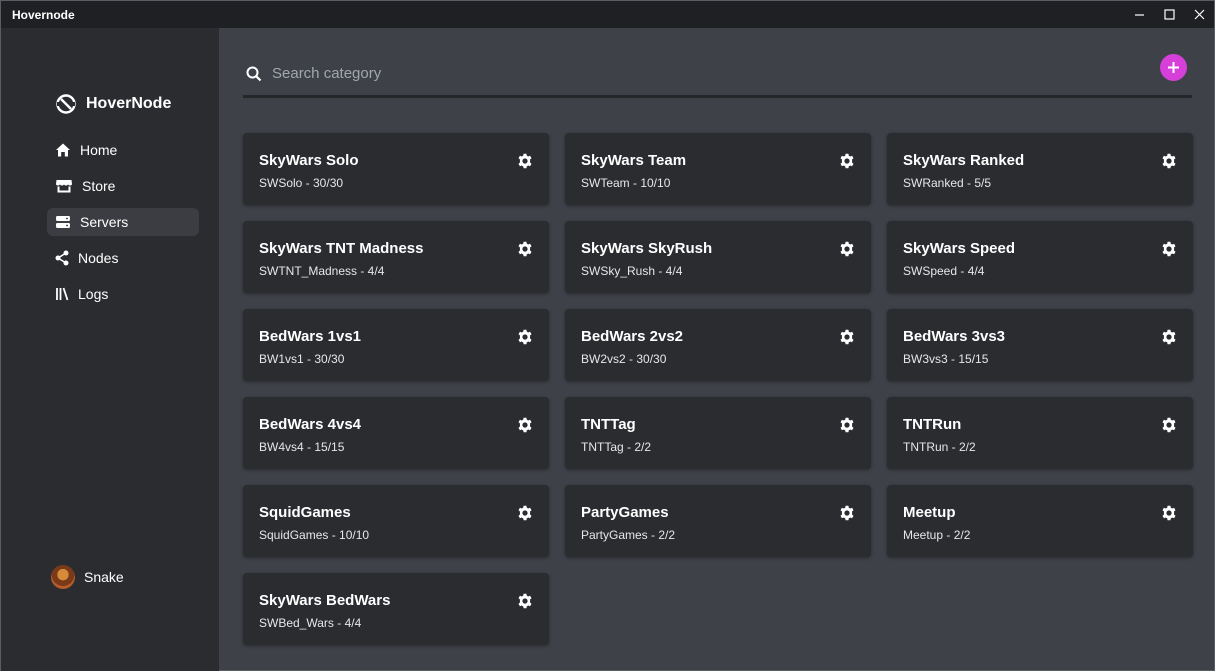 Image resolution: width=1215 pixels, height=671 pixels. What do you see at coordinates (1040, 345) in the screenshot?
I see `category-card: BedWars 3vs3 BW3vs3 - 15/15` at bounding box center [1040, 345].